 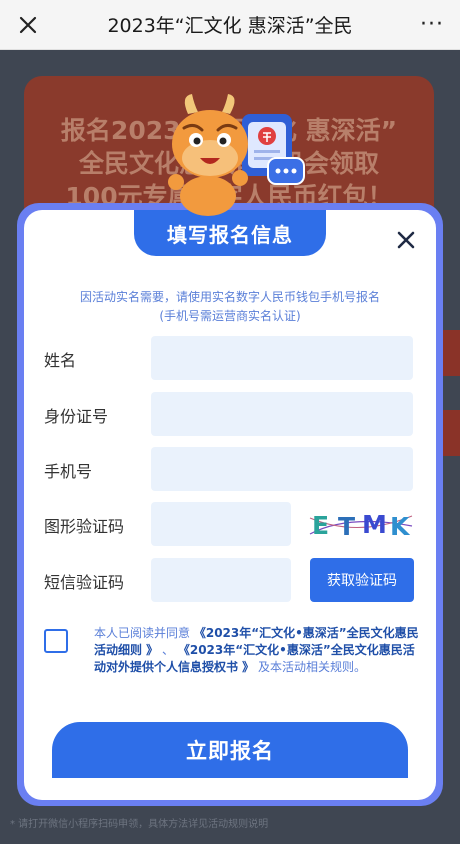 I want to click on name-label: 姓名, so click(x=60, y=360).